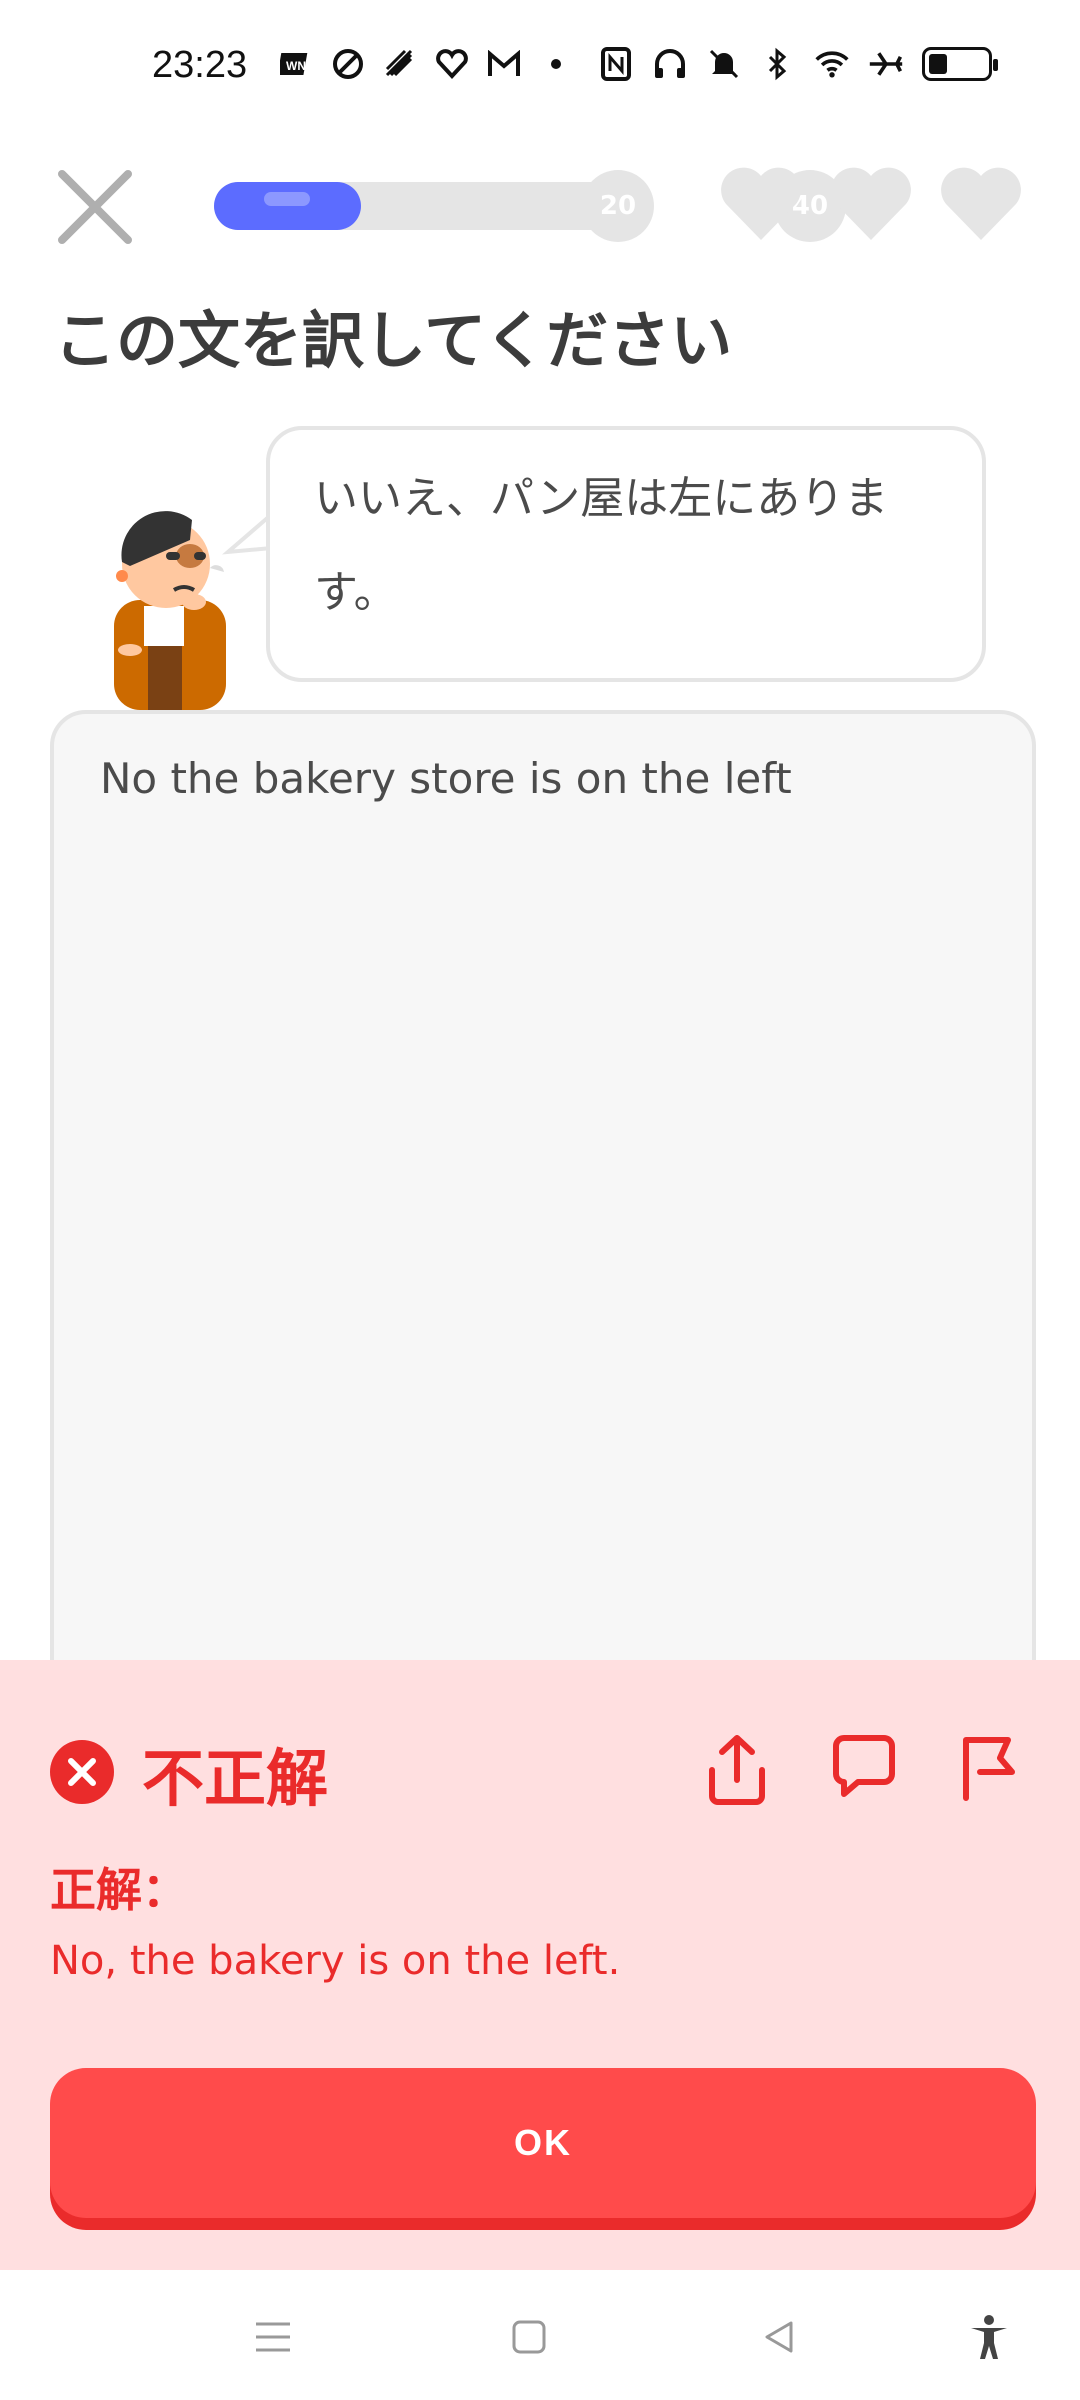 The width and height of the screenshot is (1080, 2400). I want to click on share-icon, so click(737, 1768).